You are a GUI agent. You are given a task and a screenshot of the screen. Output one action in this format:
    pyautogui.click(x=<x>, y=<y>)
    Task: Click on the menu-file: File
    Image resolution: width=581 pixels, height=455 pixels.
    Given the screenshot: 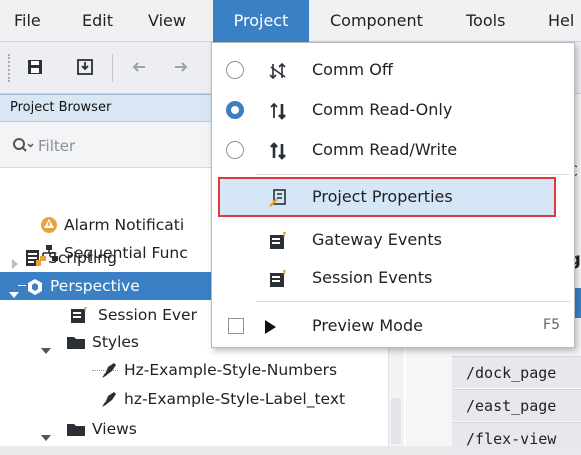 What is the action you would take?
    pyautogui.click(x=27, y=21)
    